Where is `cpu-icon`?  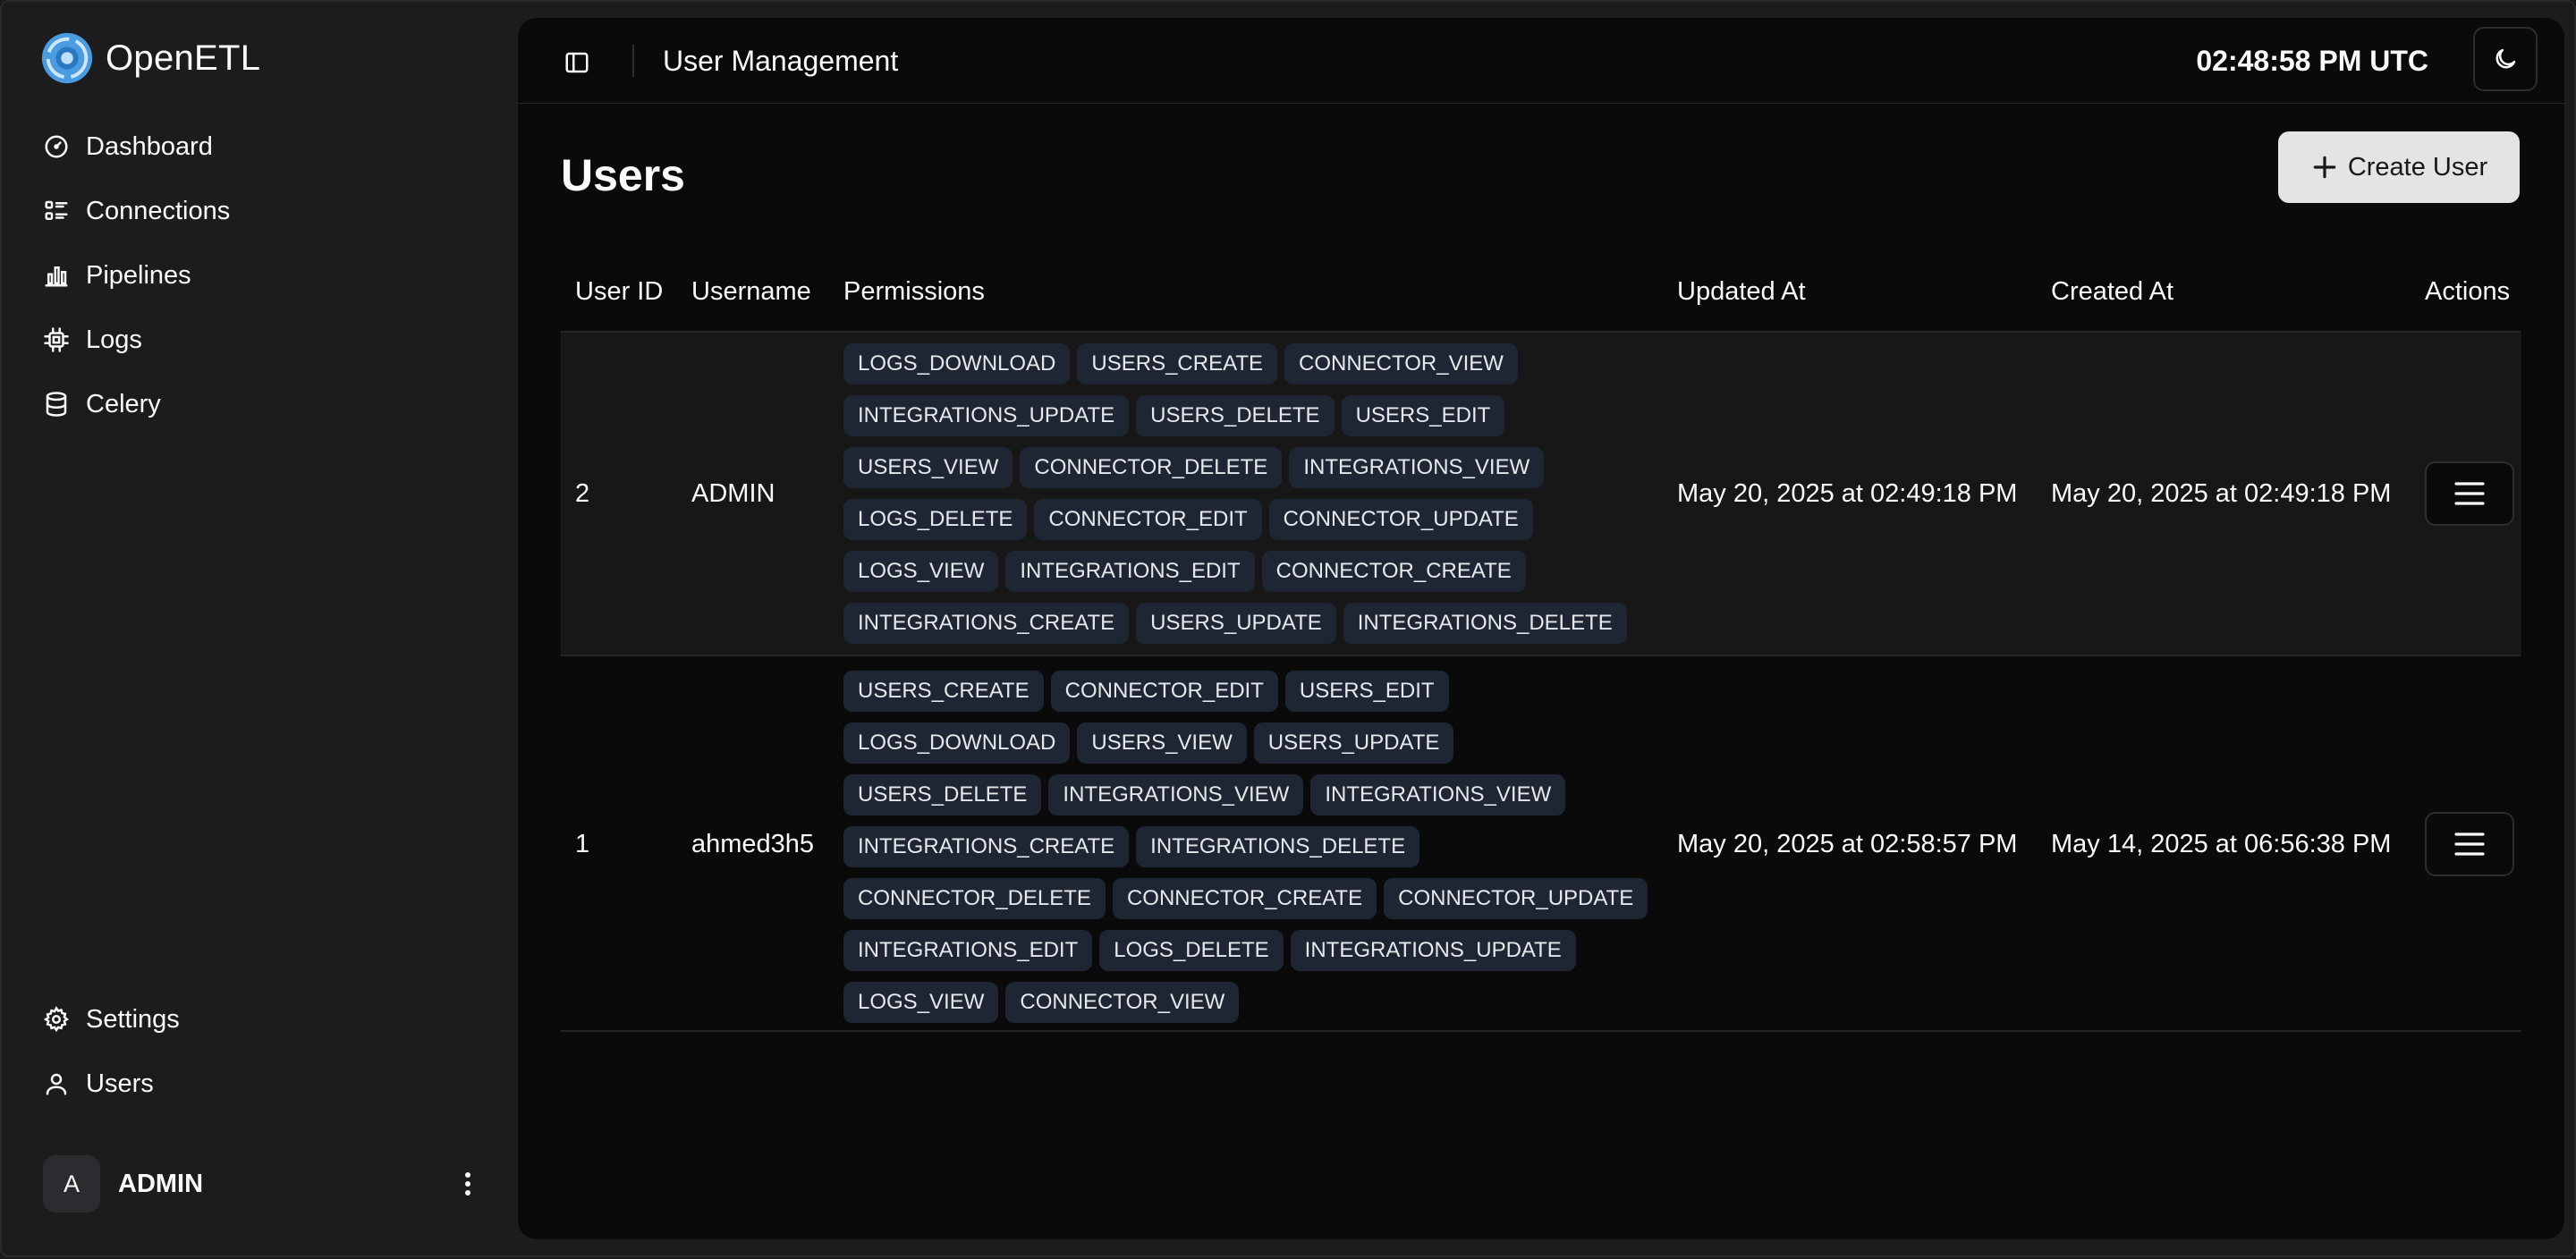
cpu-icon is located at coordinates (56, 339).